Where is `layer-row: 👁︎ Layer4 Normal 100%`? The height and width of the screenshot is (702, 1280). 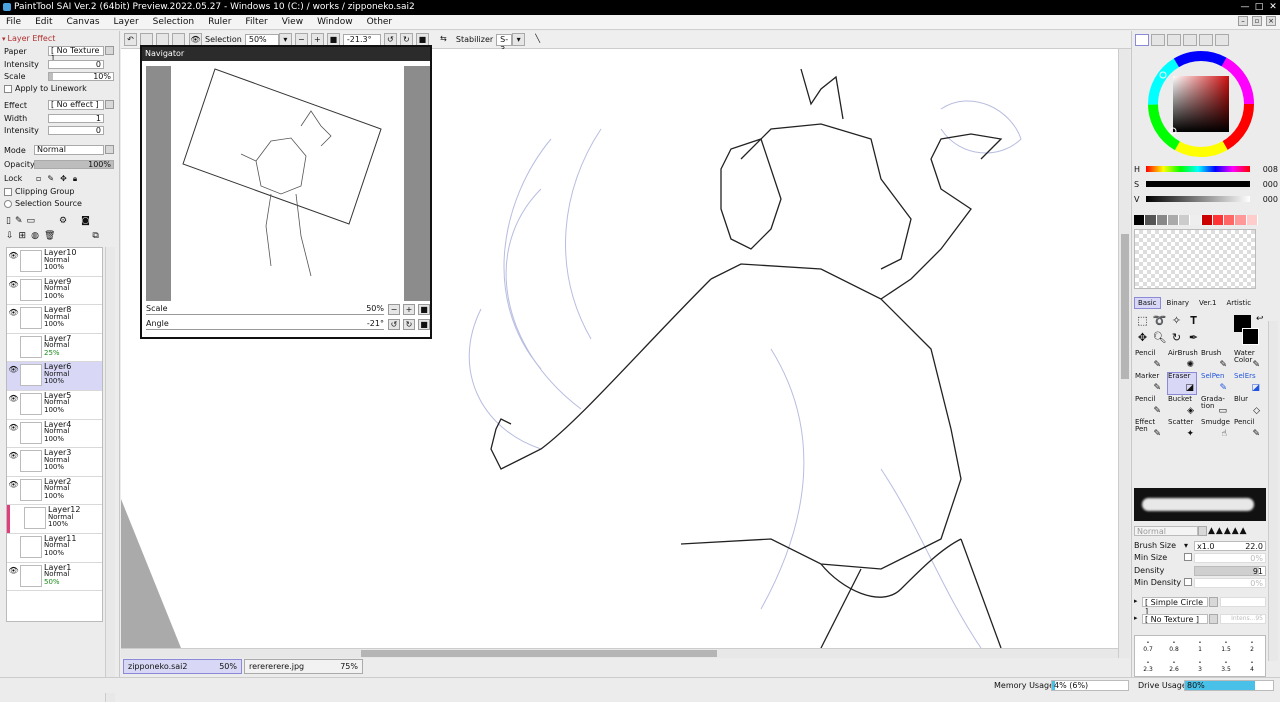 layer-row: 👁︎ Layer4 Normal 100% is located at coordinates (54, 434).